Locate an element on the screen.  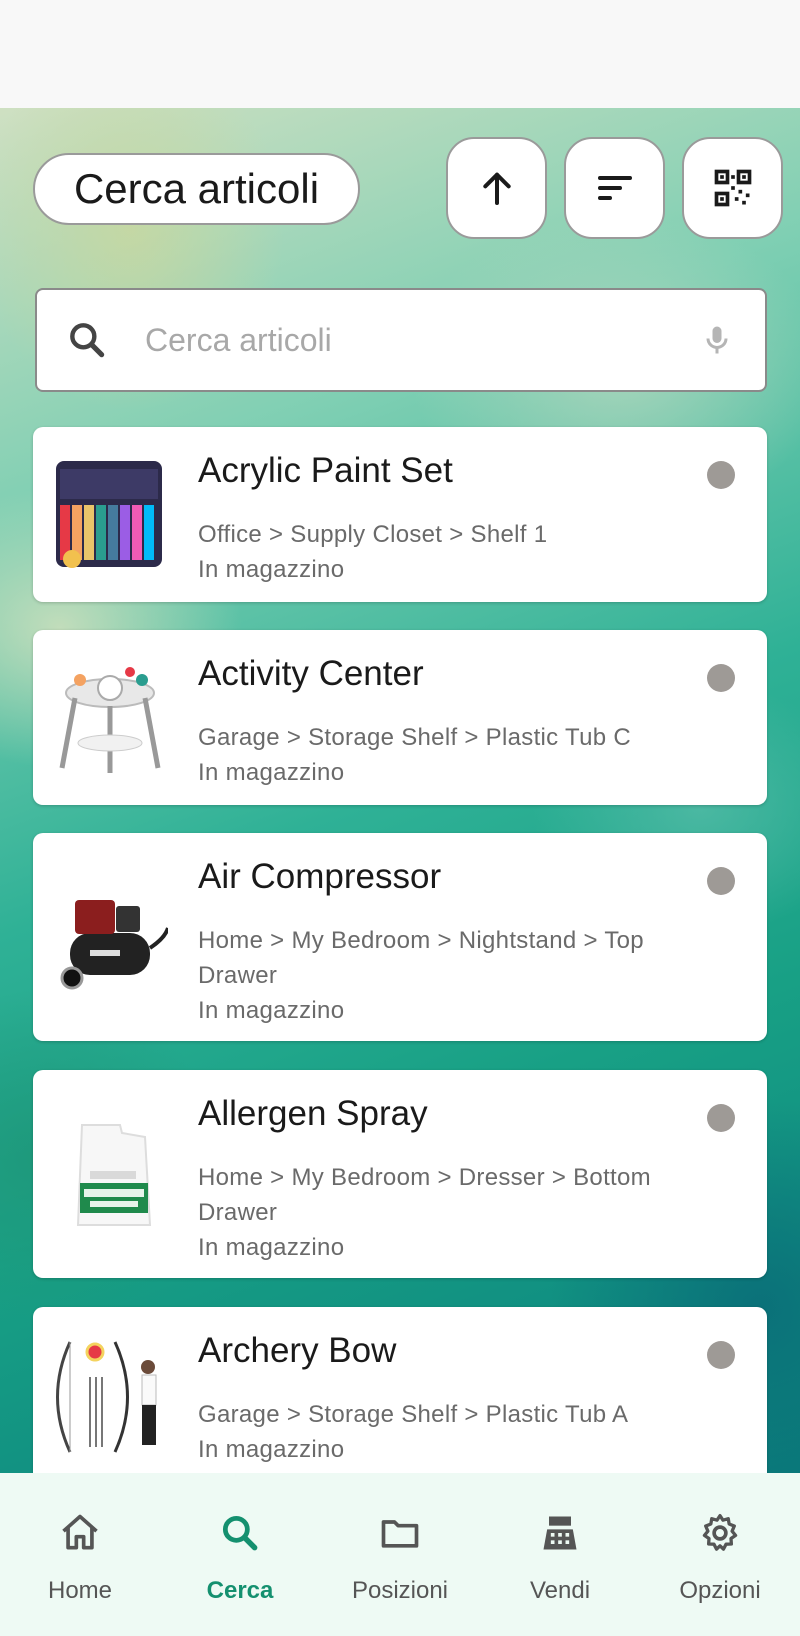
item-name: Activity Center is located at coordinates (311, 673).